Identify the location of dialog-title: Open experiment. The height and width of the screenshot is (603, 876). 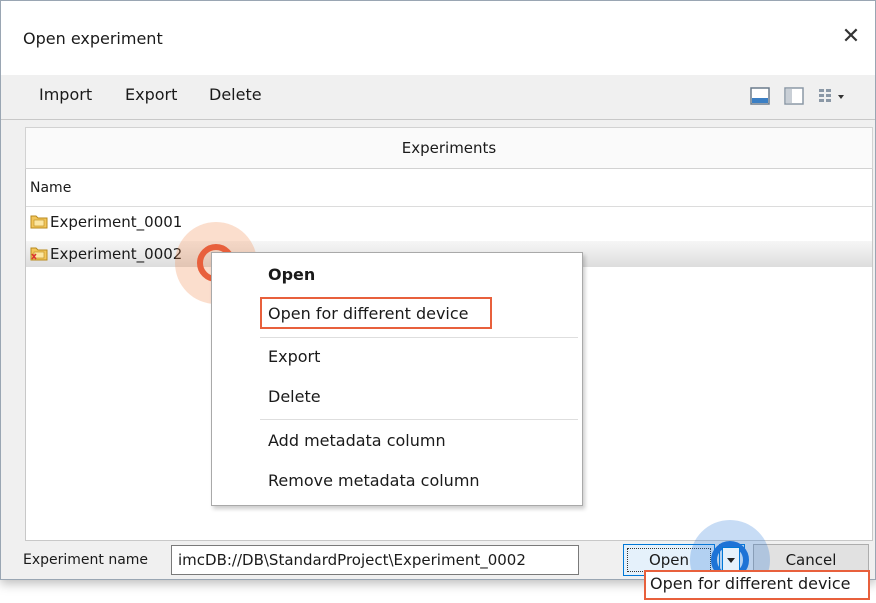
(93, 38).